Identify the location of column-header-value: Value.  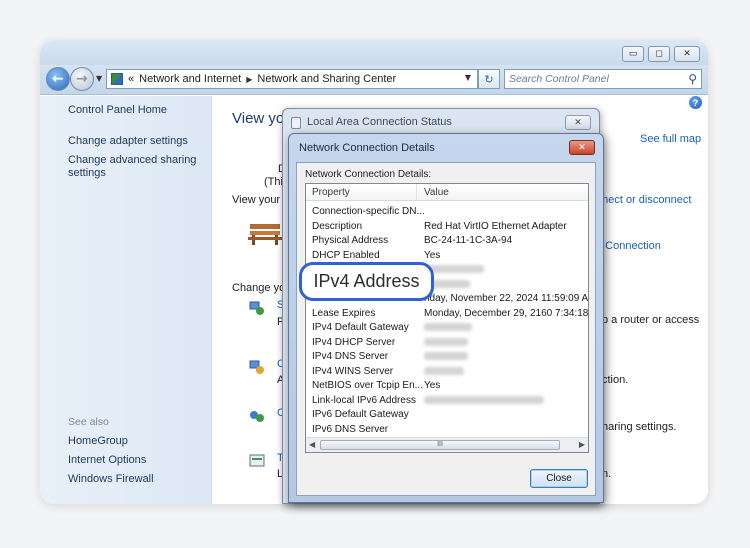
(436, 192).